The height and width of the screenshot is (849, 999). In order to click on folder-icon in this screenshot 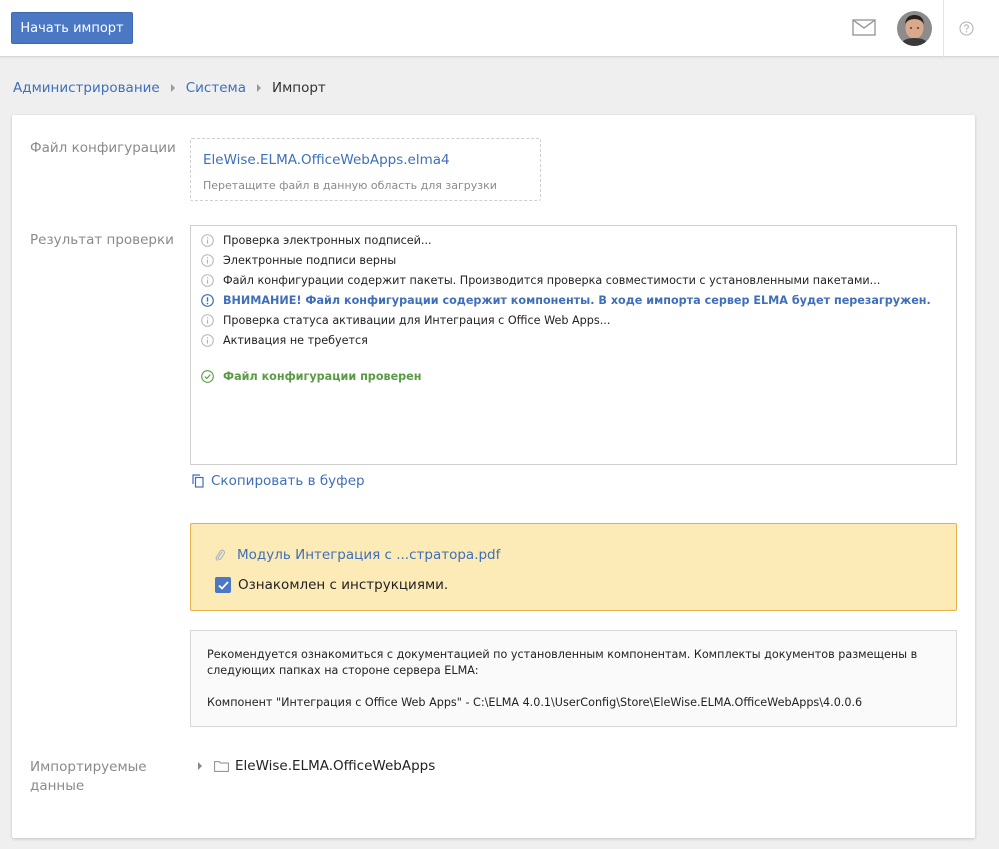, I will do `click(221, 766)`.